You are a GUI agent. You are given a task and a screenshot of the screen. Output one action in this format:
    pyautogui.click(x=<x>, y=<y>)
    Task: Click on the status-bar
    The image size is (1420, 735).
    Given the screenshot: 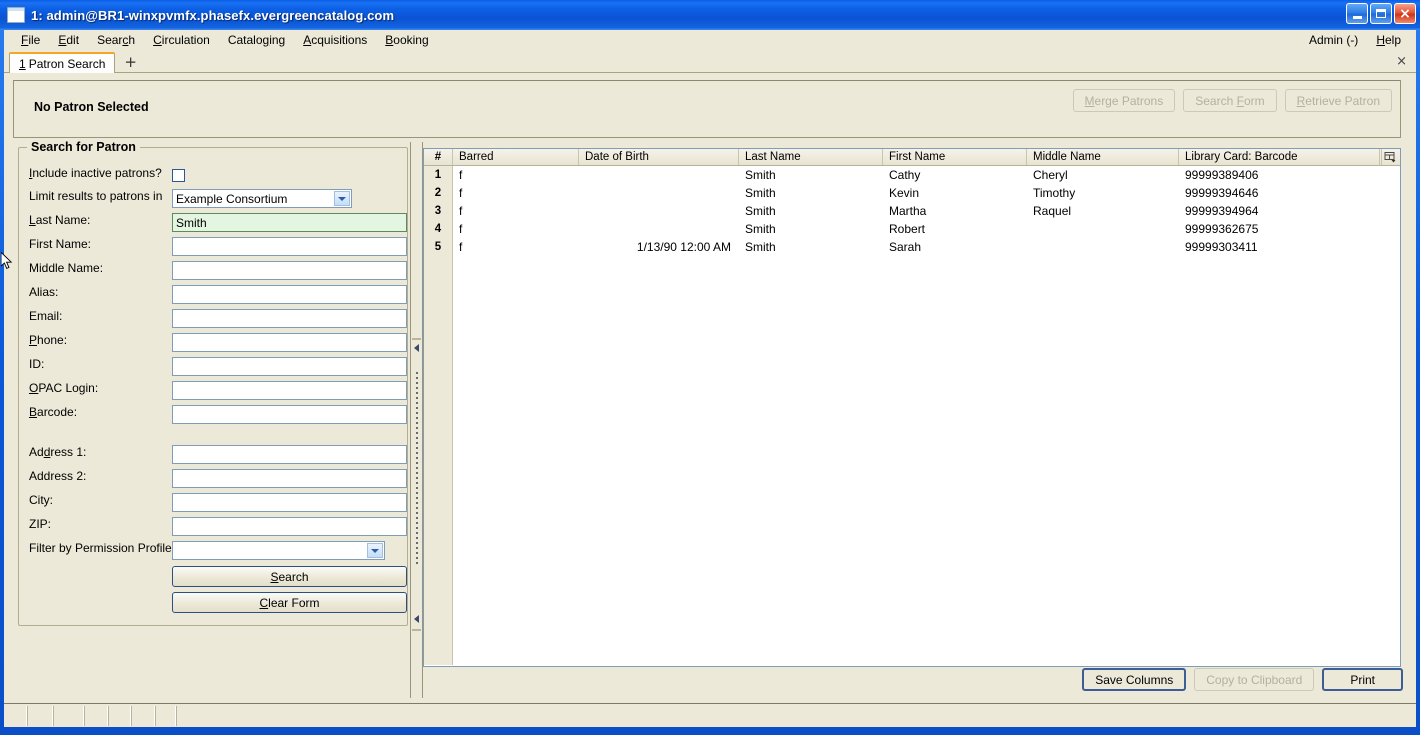 What is the action you would take?
    pyautogui.click(x=710, y=715)
    